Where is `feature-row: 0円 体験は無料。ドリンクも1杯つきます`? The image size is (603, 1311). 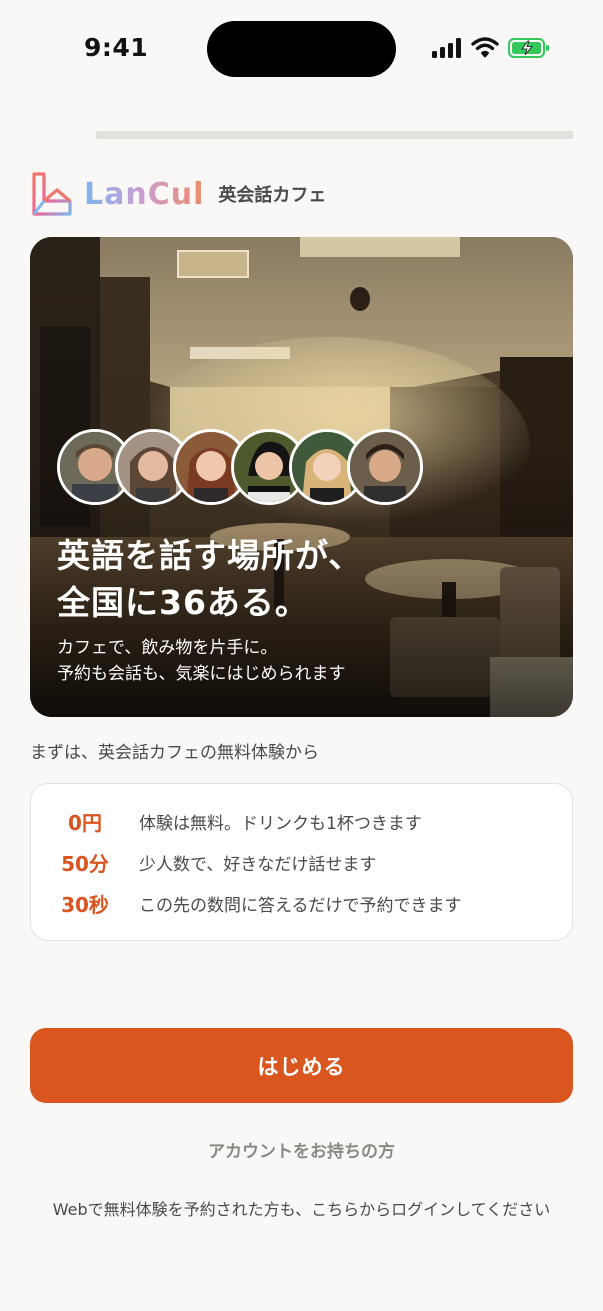
feature-row: 0円 体験は無料。ドリンクも1杯つきます is located at coordinates (301, 821).